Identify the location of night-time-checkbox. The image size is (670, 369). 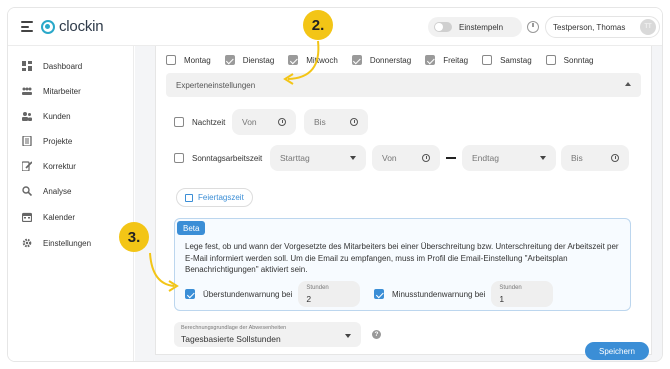
(179, 122).